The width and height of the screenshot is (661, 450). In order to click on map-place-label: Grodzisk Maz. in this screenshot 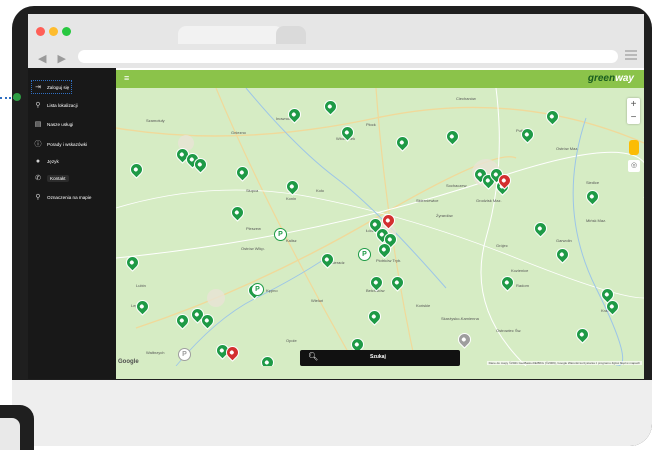, I will do `click(489, 200)`.